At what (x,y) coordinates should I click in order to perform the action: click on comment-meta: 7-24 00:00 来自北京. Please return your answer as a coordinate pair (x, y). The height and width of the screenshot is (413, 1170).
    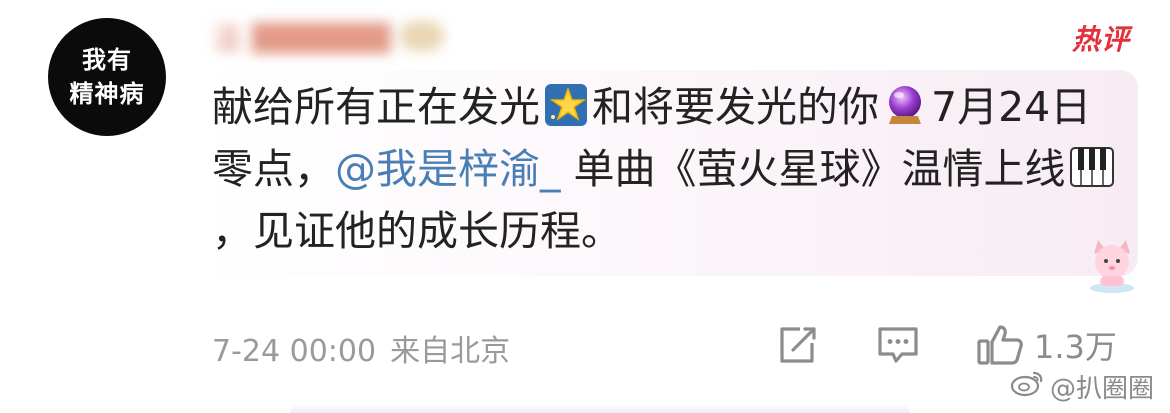
    Looking at the image, I should click on (361, 348).